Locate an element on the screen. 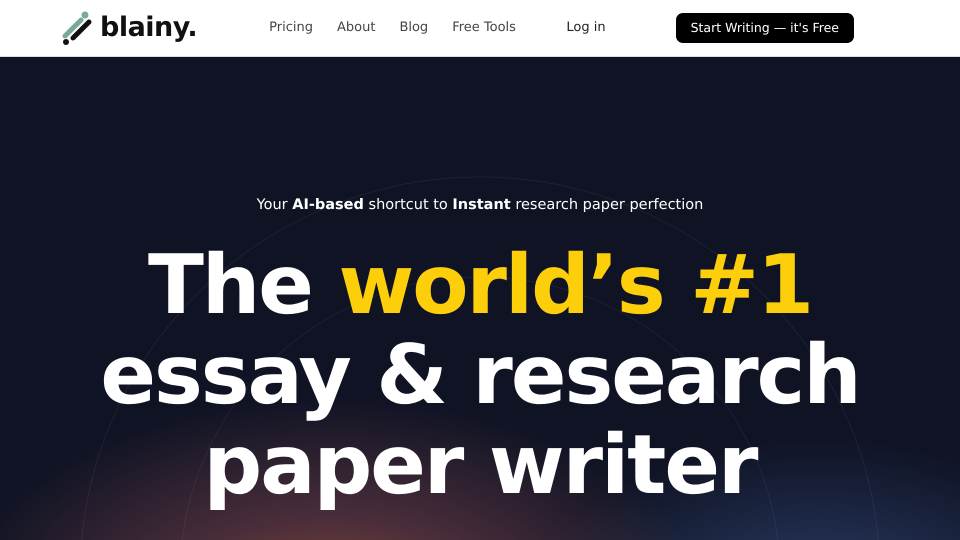 Image resolution: width=960 pixels, height=540 pixels. brand-name: blainy. is located at coordinates (149, 27).